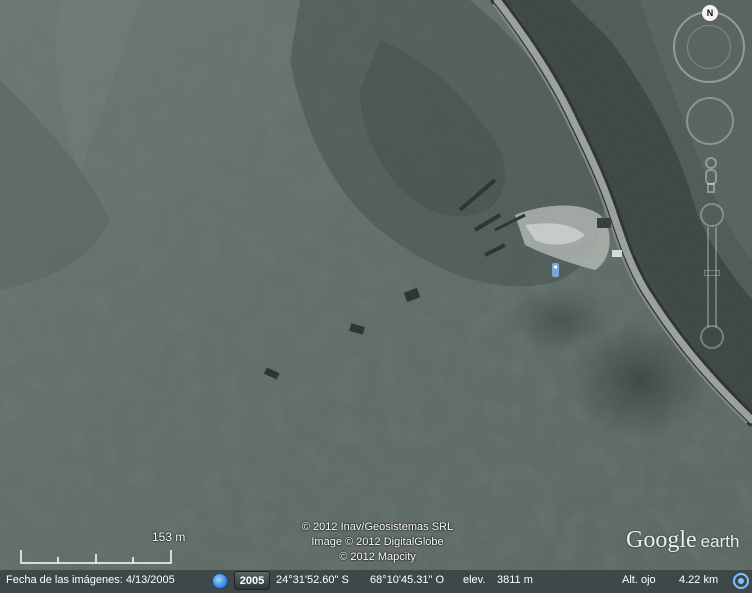  Describe the element at coordinates (720, 541) in the screenshot. I see `logo-earth: earth` at that location.